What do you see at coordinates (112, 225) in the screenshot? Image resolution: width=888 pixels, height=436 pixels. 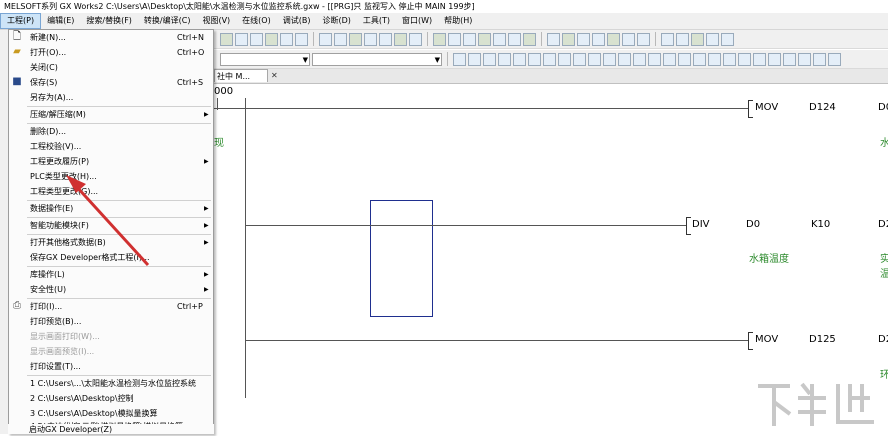 I see `annotation-arrow` at bounding box center [112, 225].